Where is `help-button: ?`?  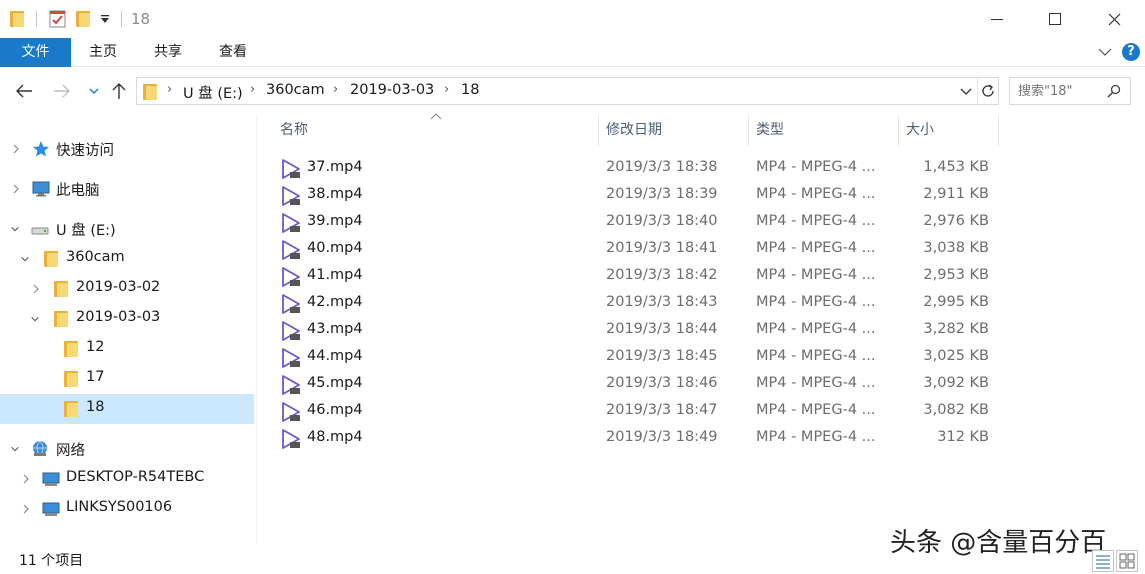 help-button: ? is located at coordinates (1131, 52).